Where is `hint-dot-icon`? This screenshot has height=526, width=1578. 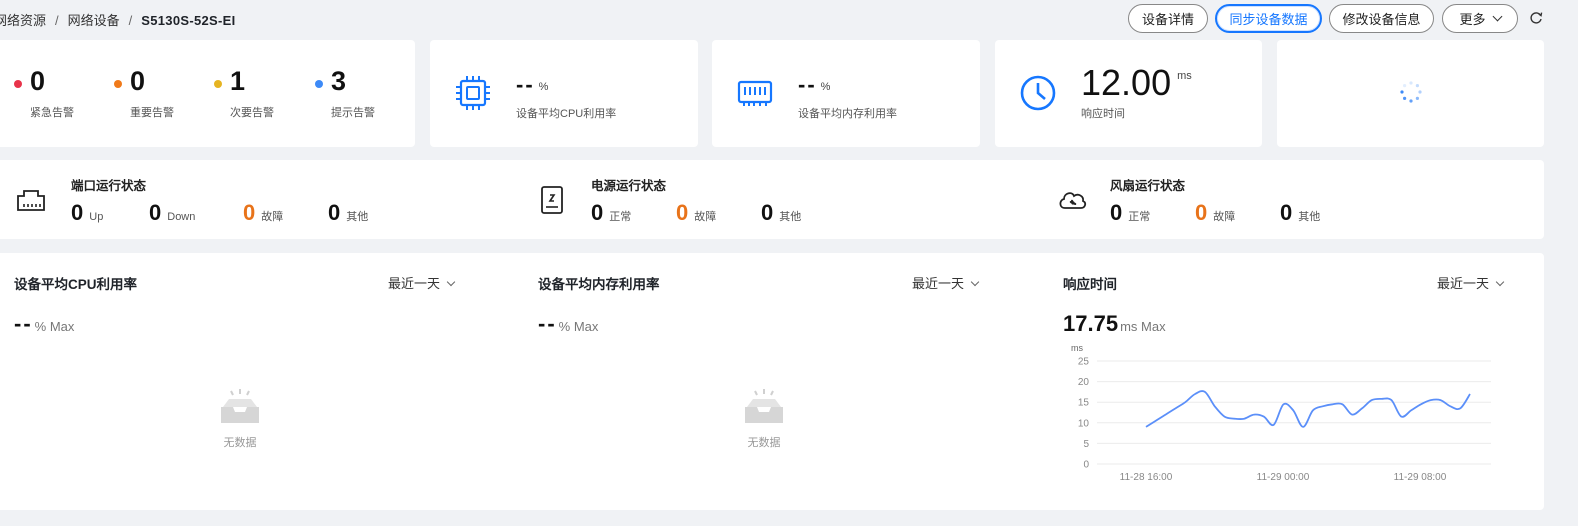 hint-dot-icon is located at coordinates (319, 84).